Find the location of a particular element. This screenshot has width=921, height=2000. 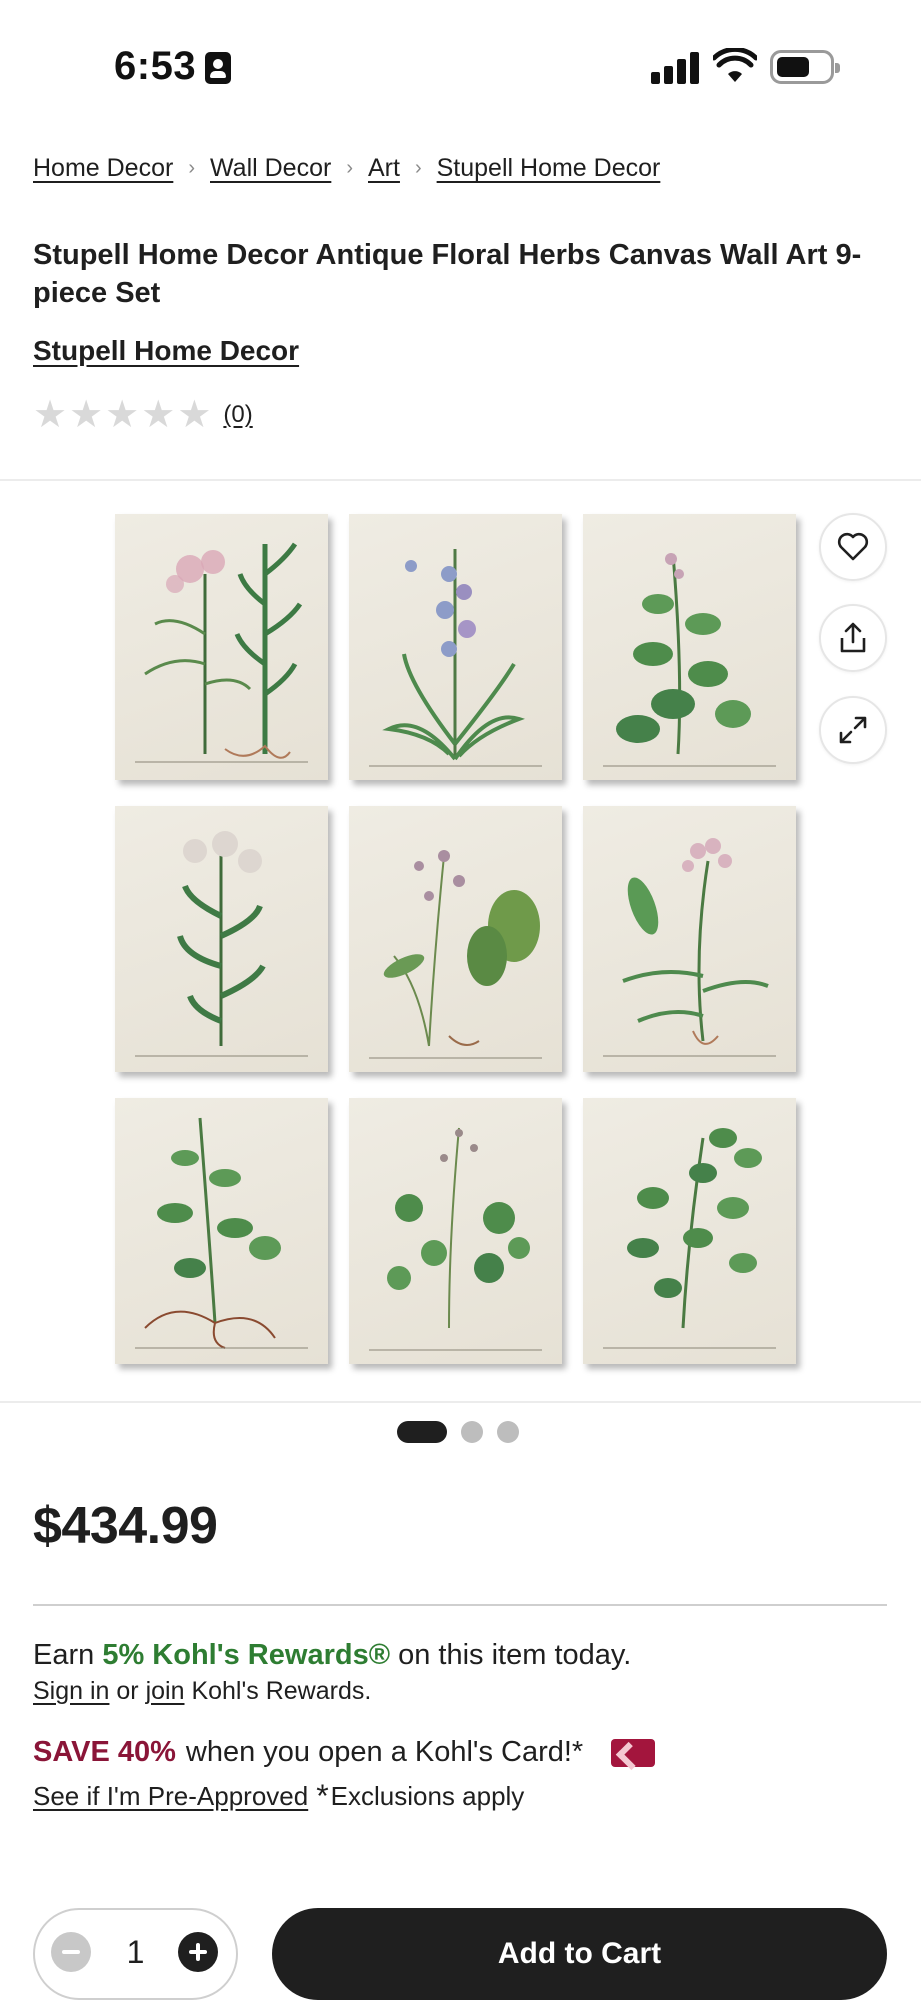

heart-icon is located at coordinates (853, 546).